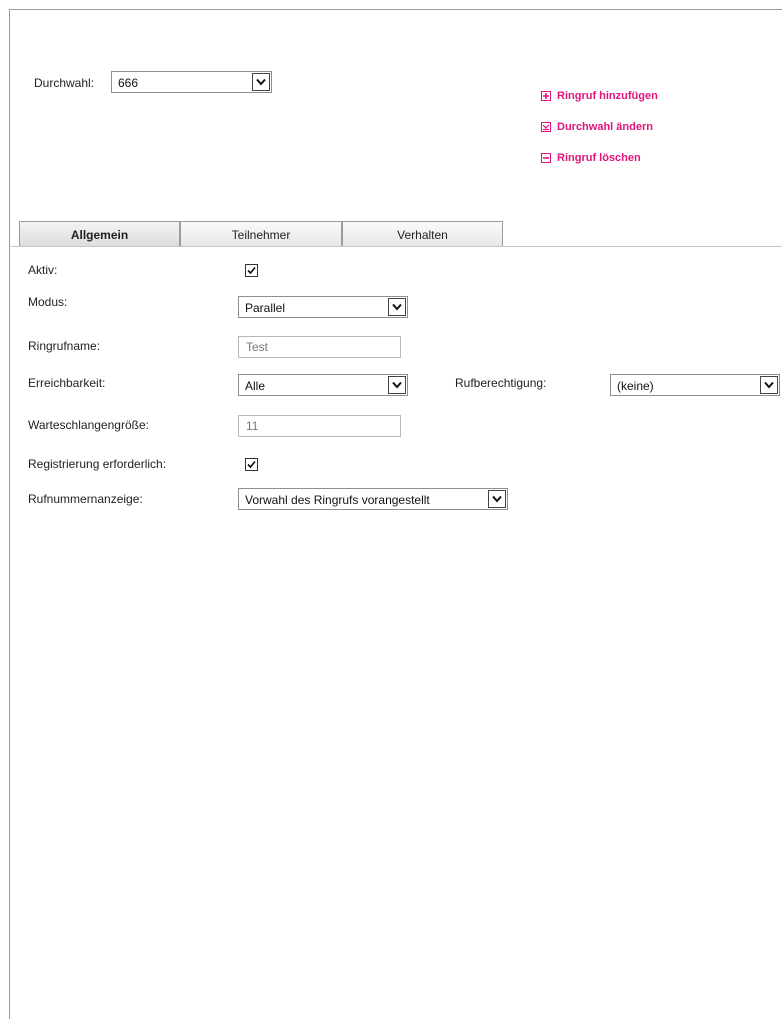 This screenshot has width=782, height=1019. I want to click on ringname-label: Ringrufname:, so click(64, 346).